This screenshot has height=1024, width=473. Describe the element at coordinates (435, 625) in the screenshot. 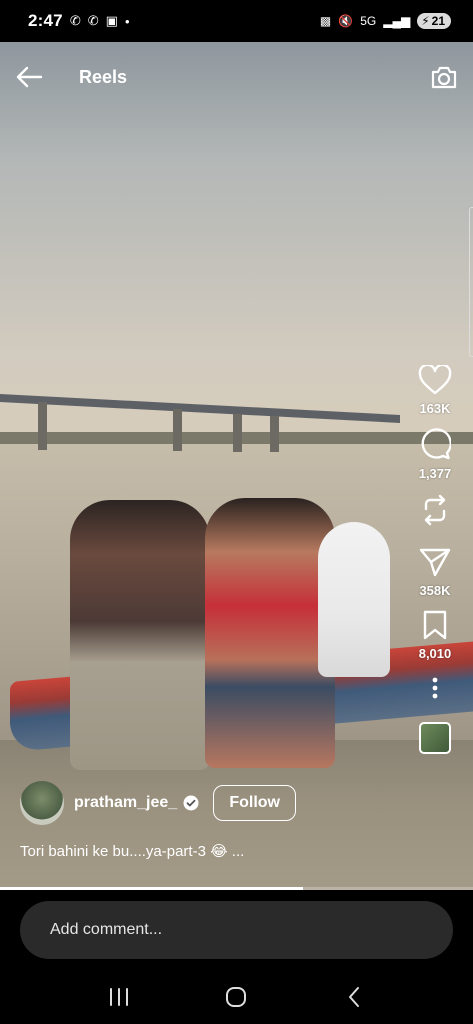

I see `bookmark-icon` at that location.